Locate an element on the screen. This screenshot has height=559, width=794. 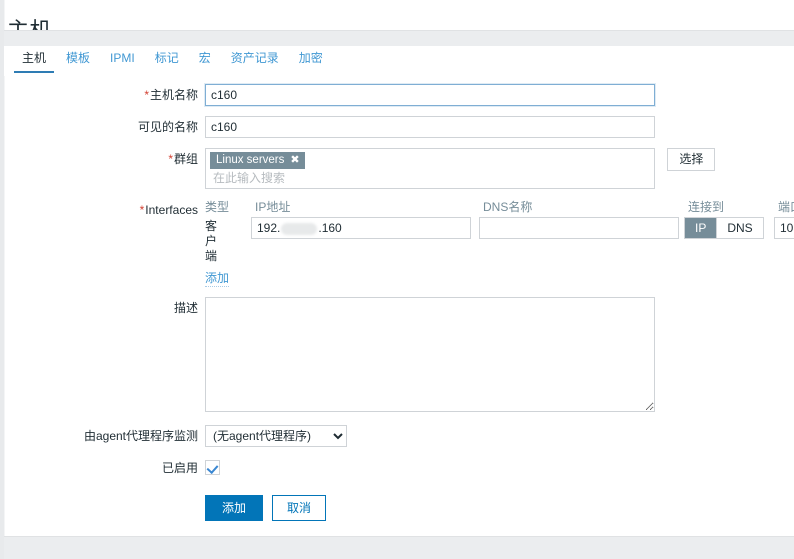
title-band is located at coordinates (399, 38).